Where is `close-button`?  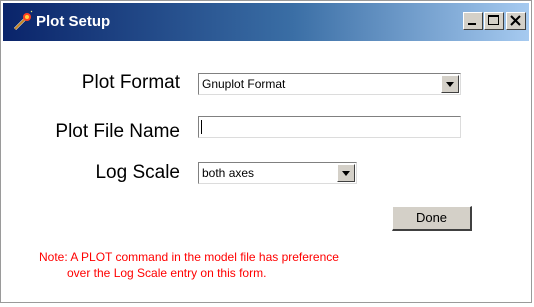 close-button is located at coordinates (516, 21).